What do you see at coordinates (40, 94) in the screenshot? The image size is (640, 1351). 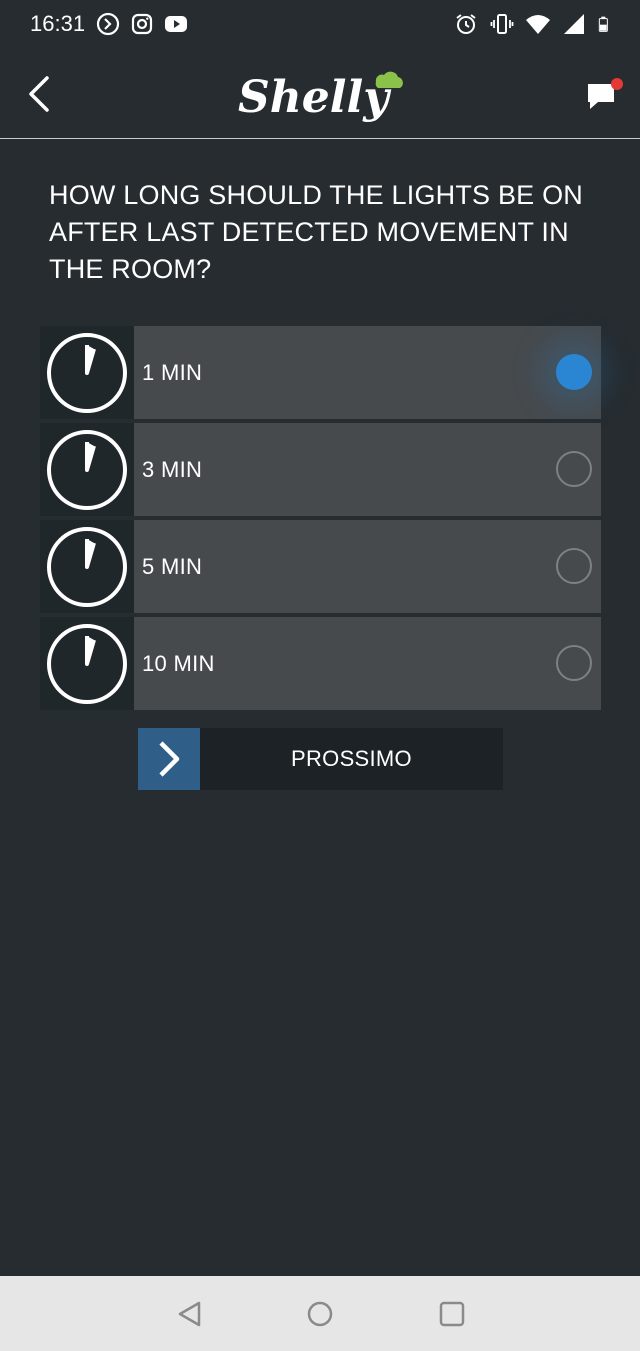 I see `back-button` at bounding box center [40, 94].